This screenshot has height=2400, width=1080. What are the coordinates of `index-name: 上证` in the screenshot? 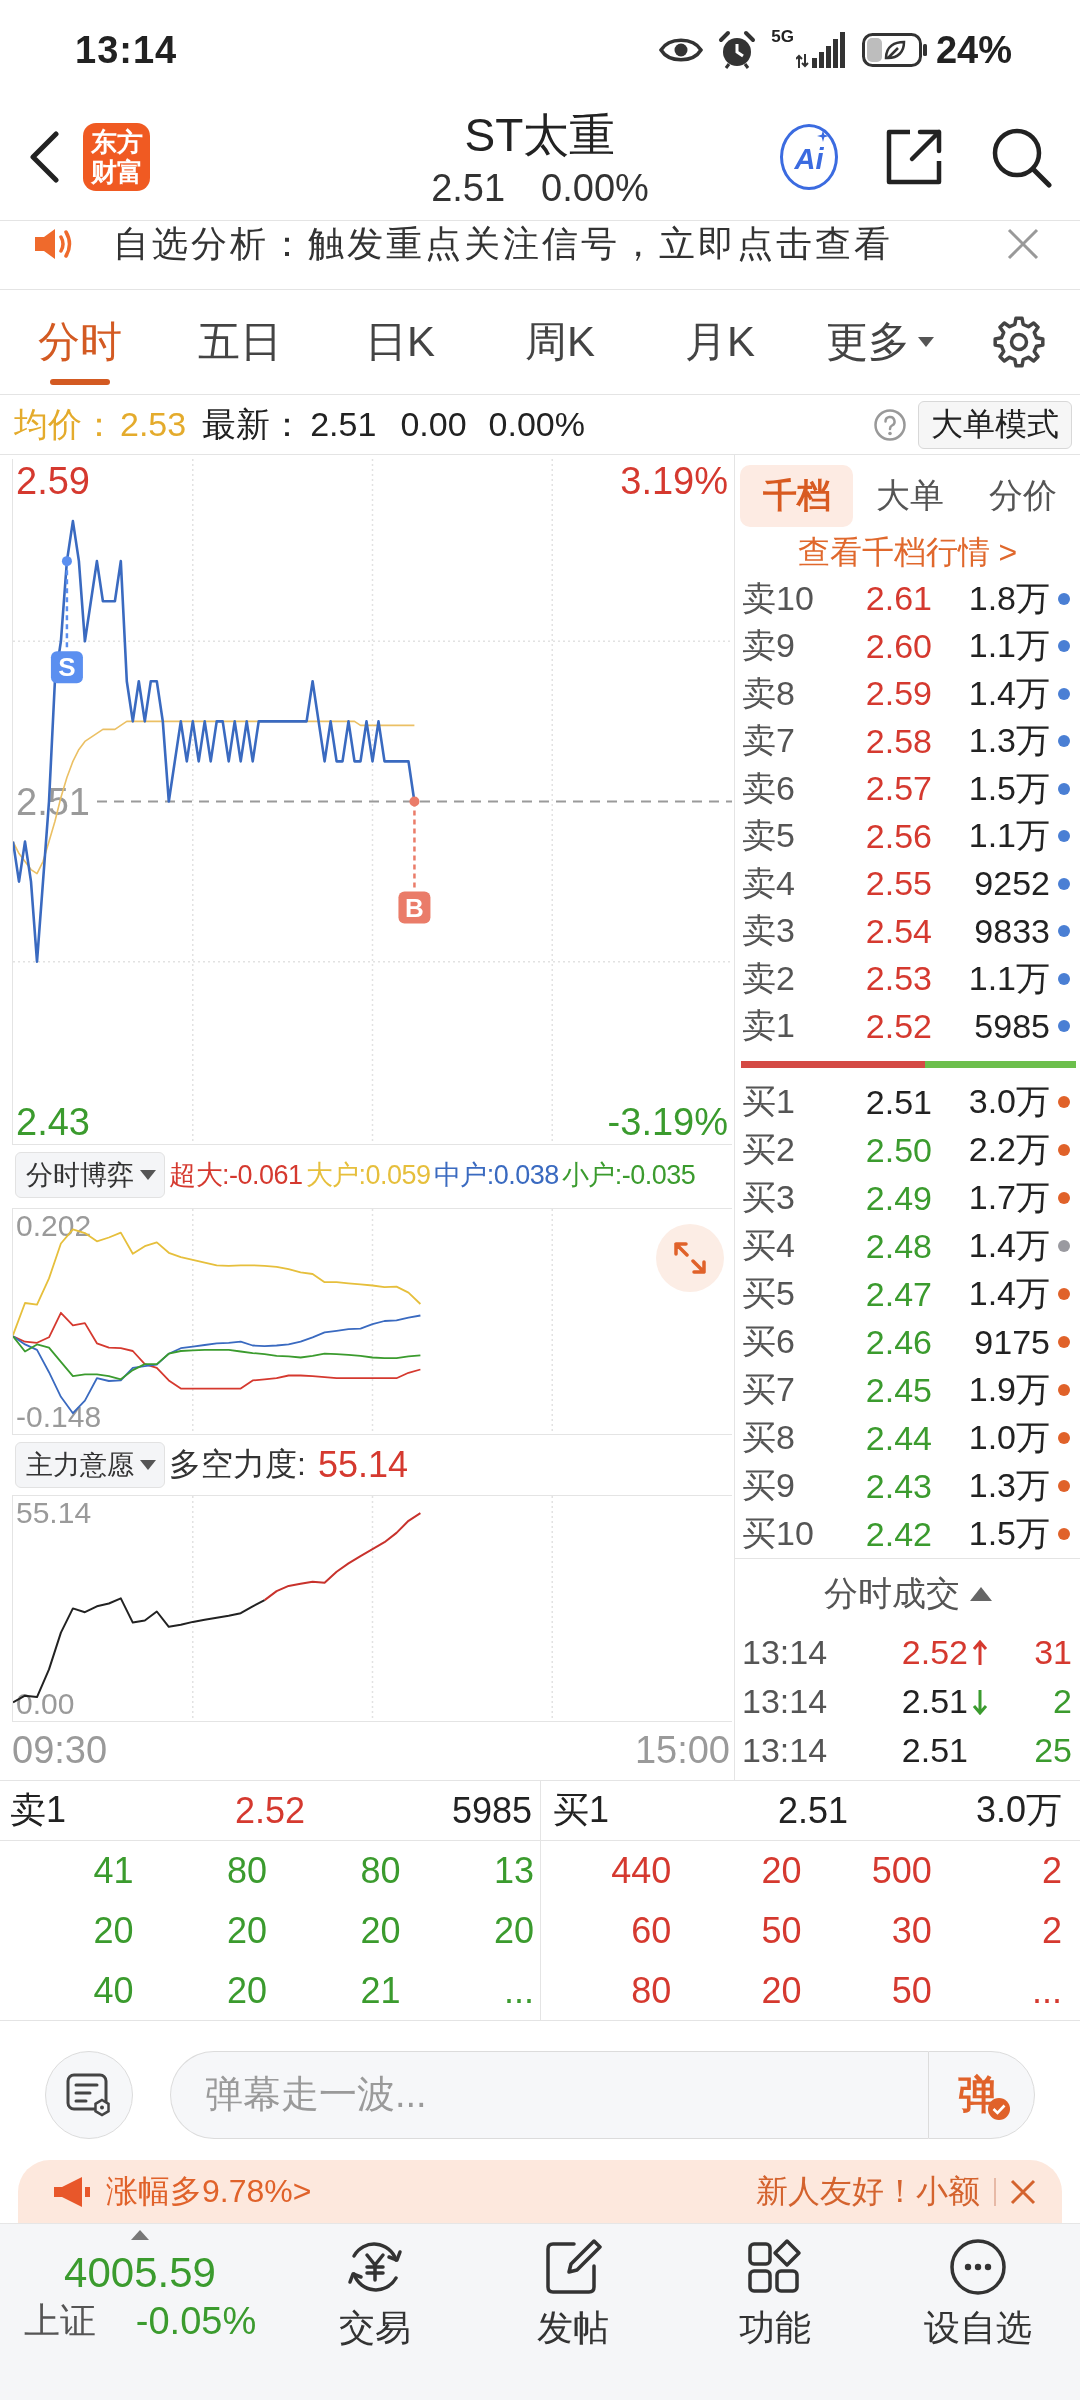 It's located at (59, 2321).